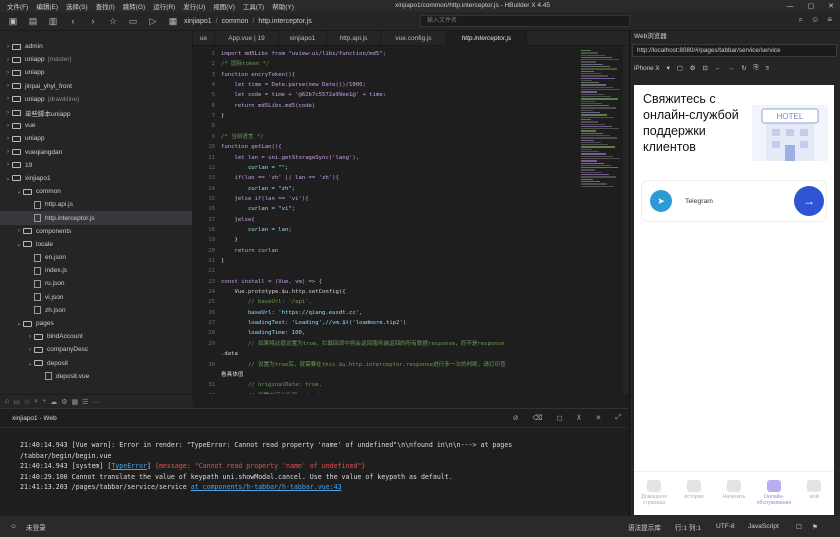 Image resolution: width=840 pixels, height=537 pixels. Describe the element at coordinates (44, 401) in the screenshot. I see `git-icon: ⑂` at that location.